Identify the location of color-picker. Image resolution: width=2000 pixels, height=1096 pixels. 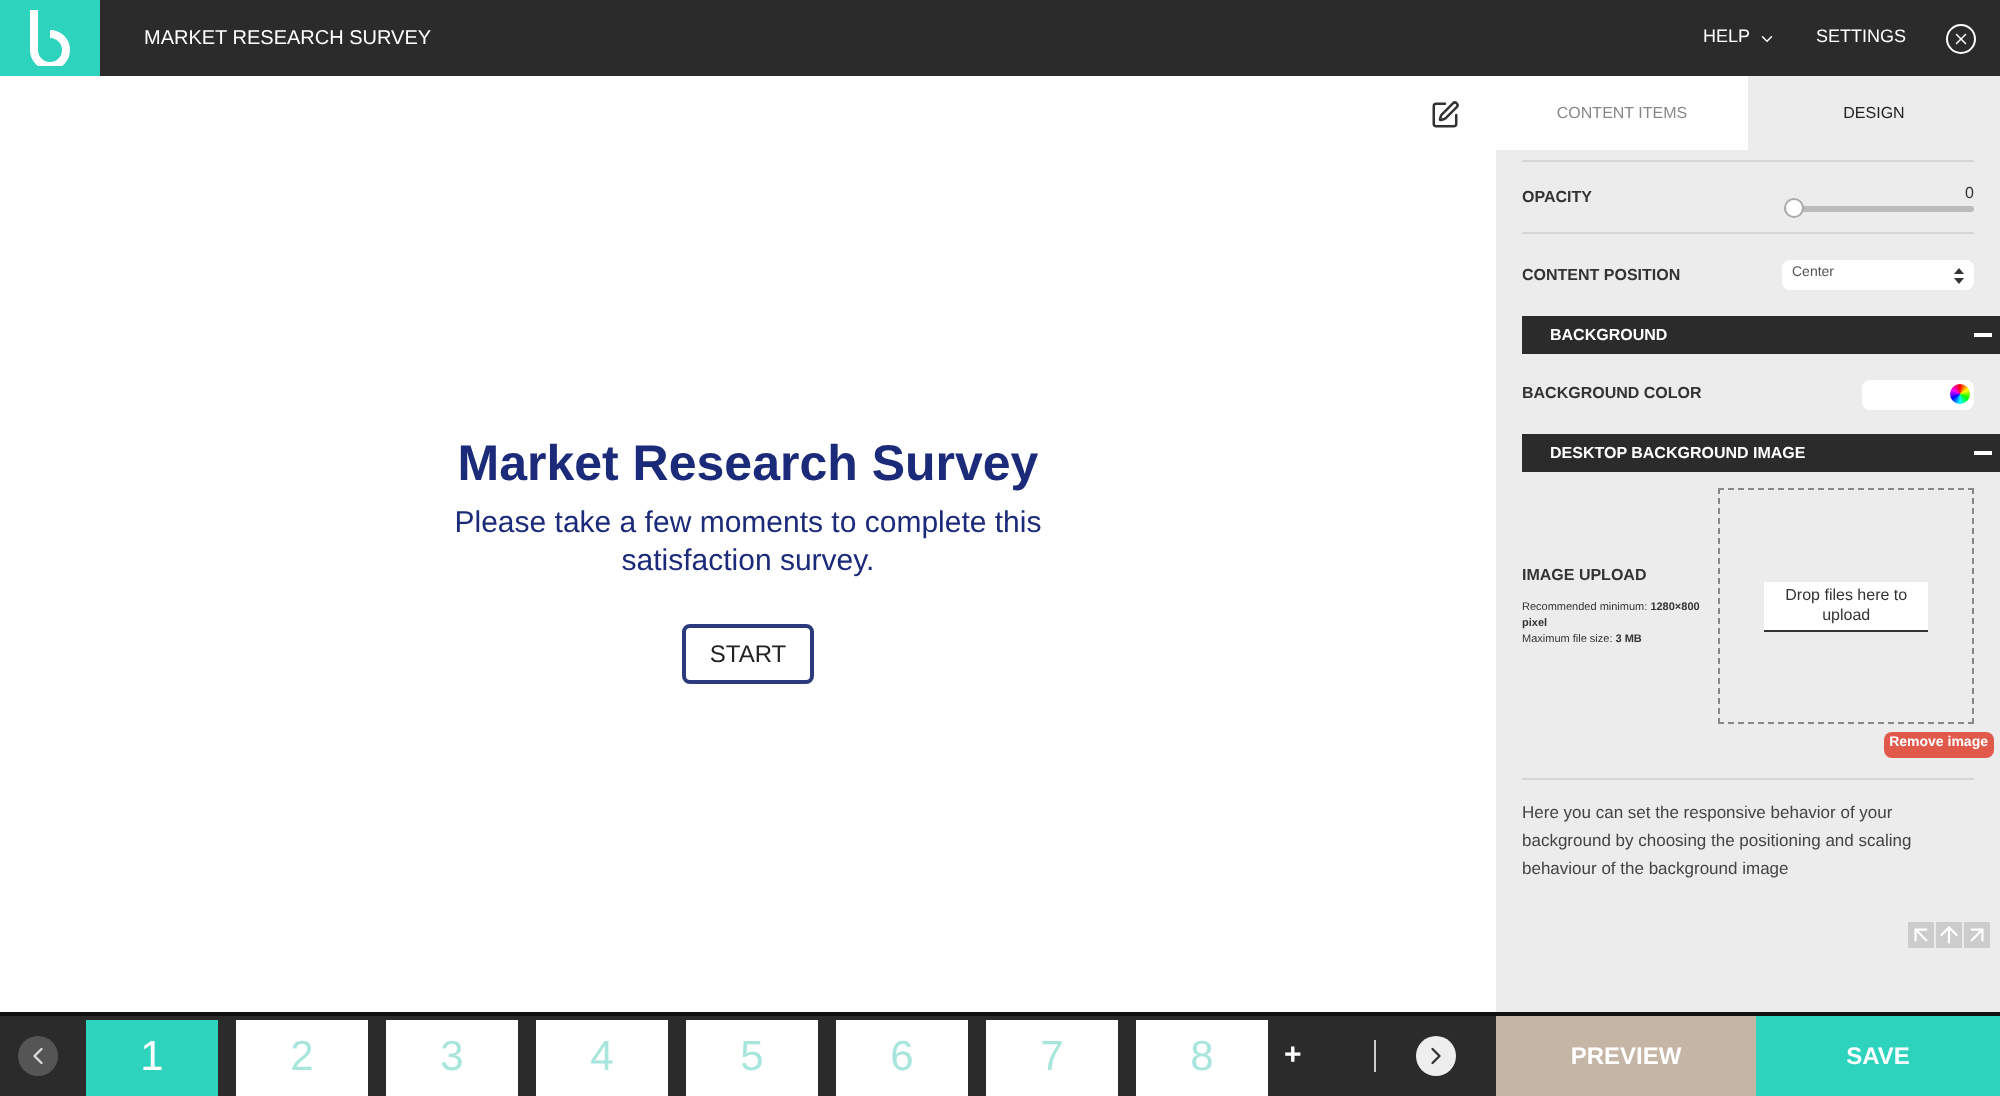
(1918, 394).